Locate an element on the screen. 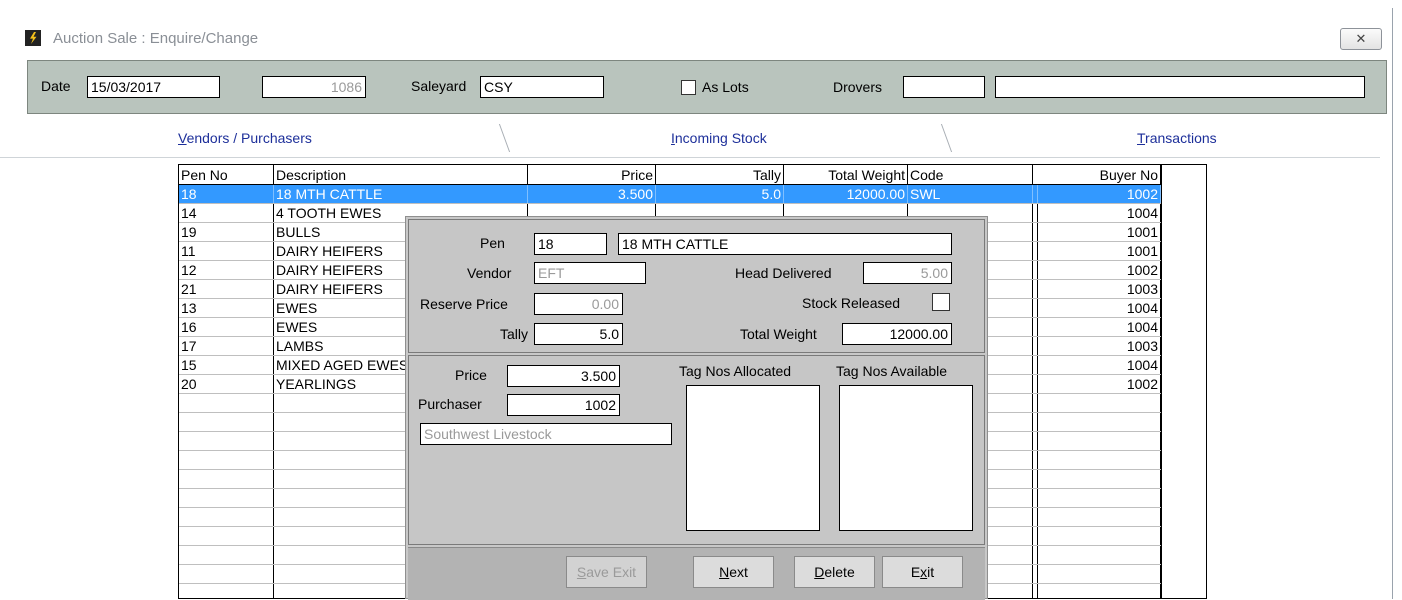 The width and height of the screenshot is (1402, 600). purchaser-name-field: Southwest Livestock is located at coordinates (546, 434).